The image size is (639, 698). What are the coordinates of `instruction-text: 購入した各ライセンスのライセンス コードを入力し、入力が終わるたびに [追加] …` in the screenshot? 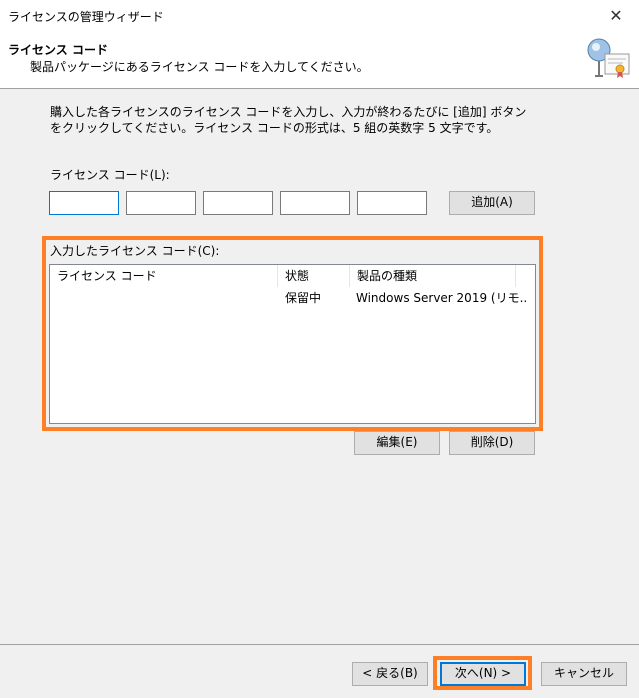 It's located at (288, 120).